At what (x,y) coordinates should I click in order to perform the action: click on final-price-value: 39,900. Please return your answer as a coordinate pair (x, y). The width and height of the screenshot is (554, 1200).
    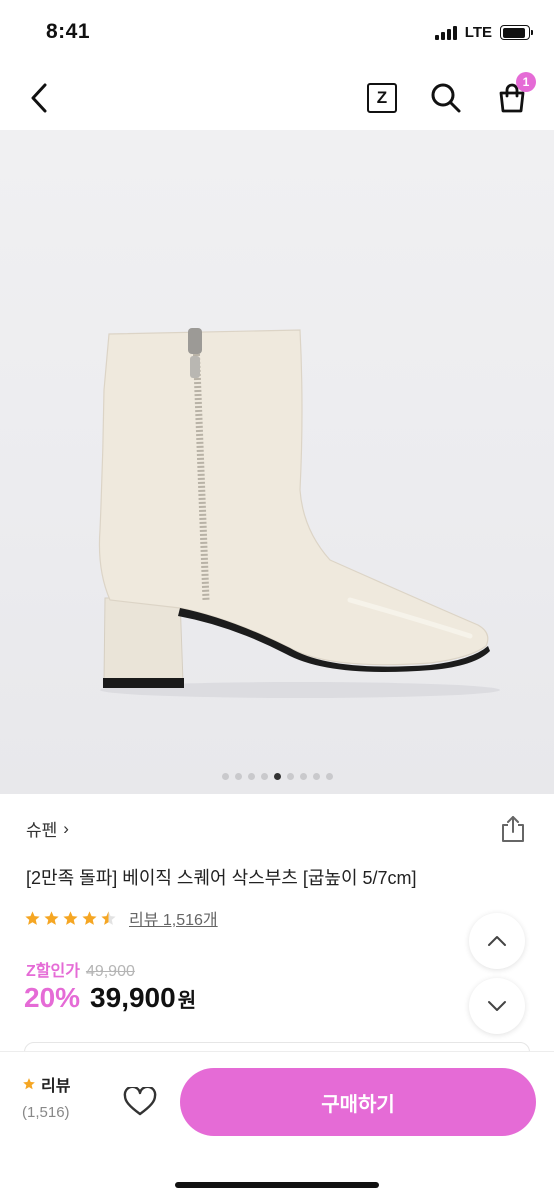
    Looking at the image, I should click on (133, 997).